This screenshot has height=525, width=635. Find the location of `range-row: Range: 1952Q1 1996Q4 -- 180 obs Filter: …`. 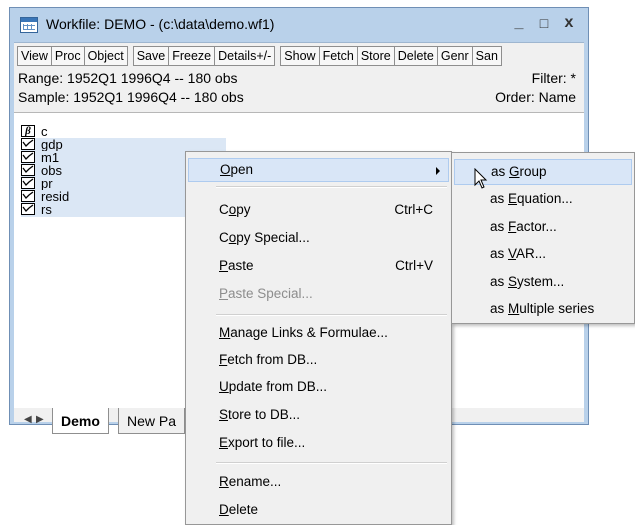

range-row: Range: 1952Q1 1996Q4 -- 180 obs Filter: … is located at coordinates (297, 79).